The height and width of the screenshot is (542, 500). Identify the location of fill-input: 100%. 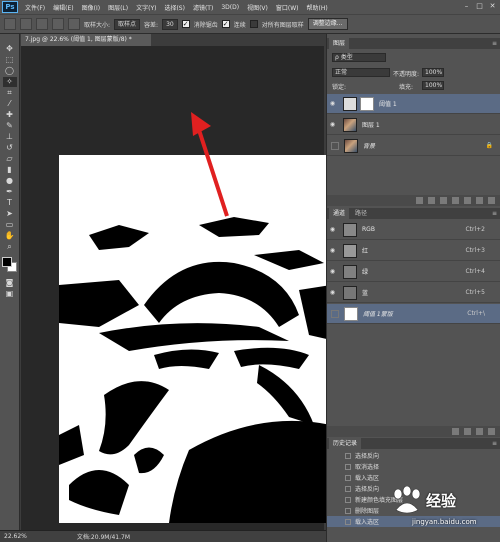
(433, 85).